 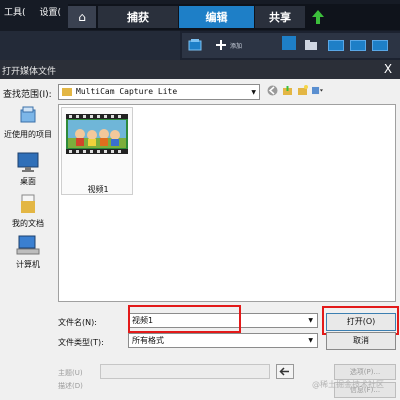 What do you see at coordinates (223, 340) in the screenshot?
I see `filetype-select: 所有格式 ▼` at bounding box center [223, 340].